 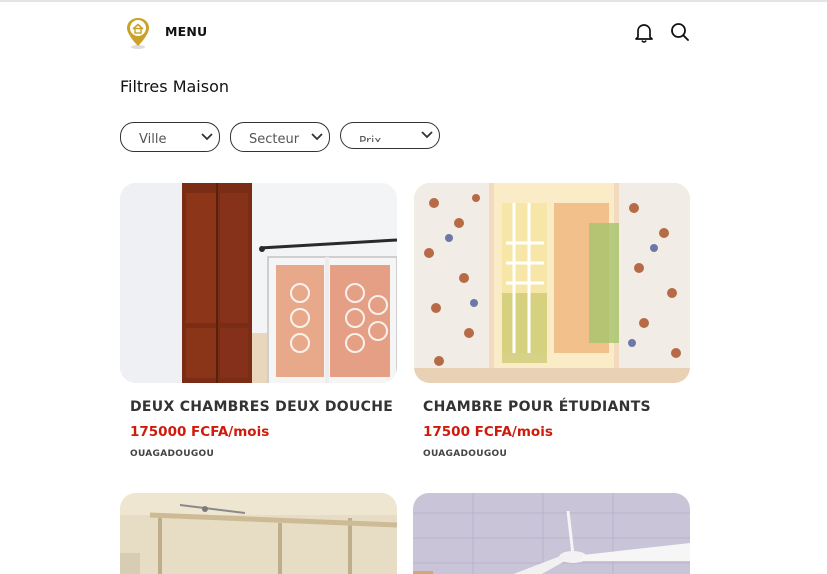 I want to click on header: MENU, so click(x=413, y=31).